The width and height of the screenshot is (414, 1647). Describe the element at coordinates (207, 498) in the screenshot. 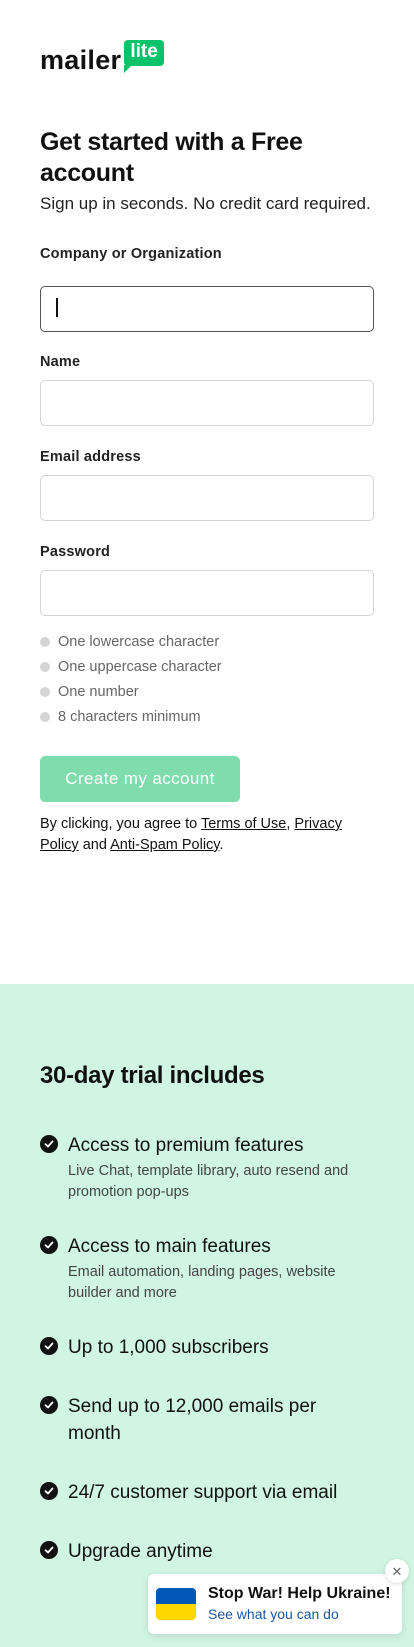

I see `email-input` at that location.